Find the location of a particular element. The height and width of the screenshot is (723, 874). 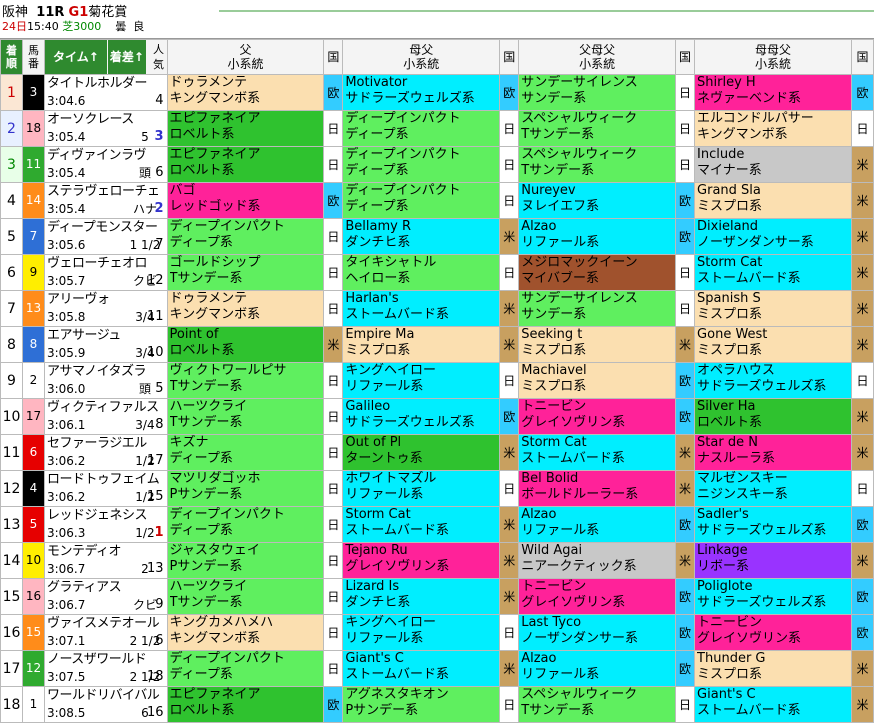

bms-cell: Tejano Ru グレイソヴリン系 is located at coordinates (421, 560).